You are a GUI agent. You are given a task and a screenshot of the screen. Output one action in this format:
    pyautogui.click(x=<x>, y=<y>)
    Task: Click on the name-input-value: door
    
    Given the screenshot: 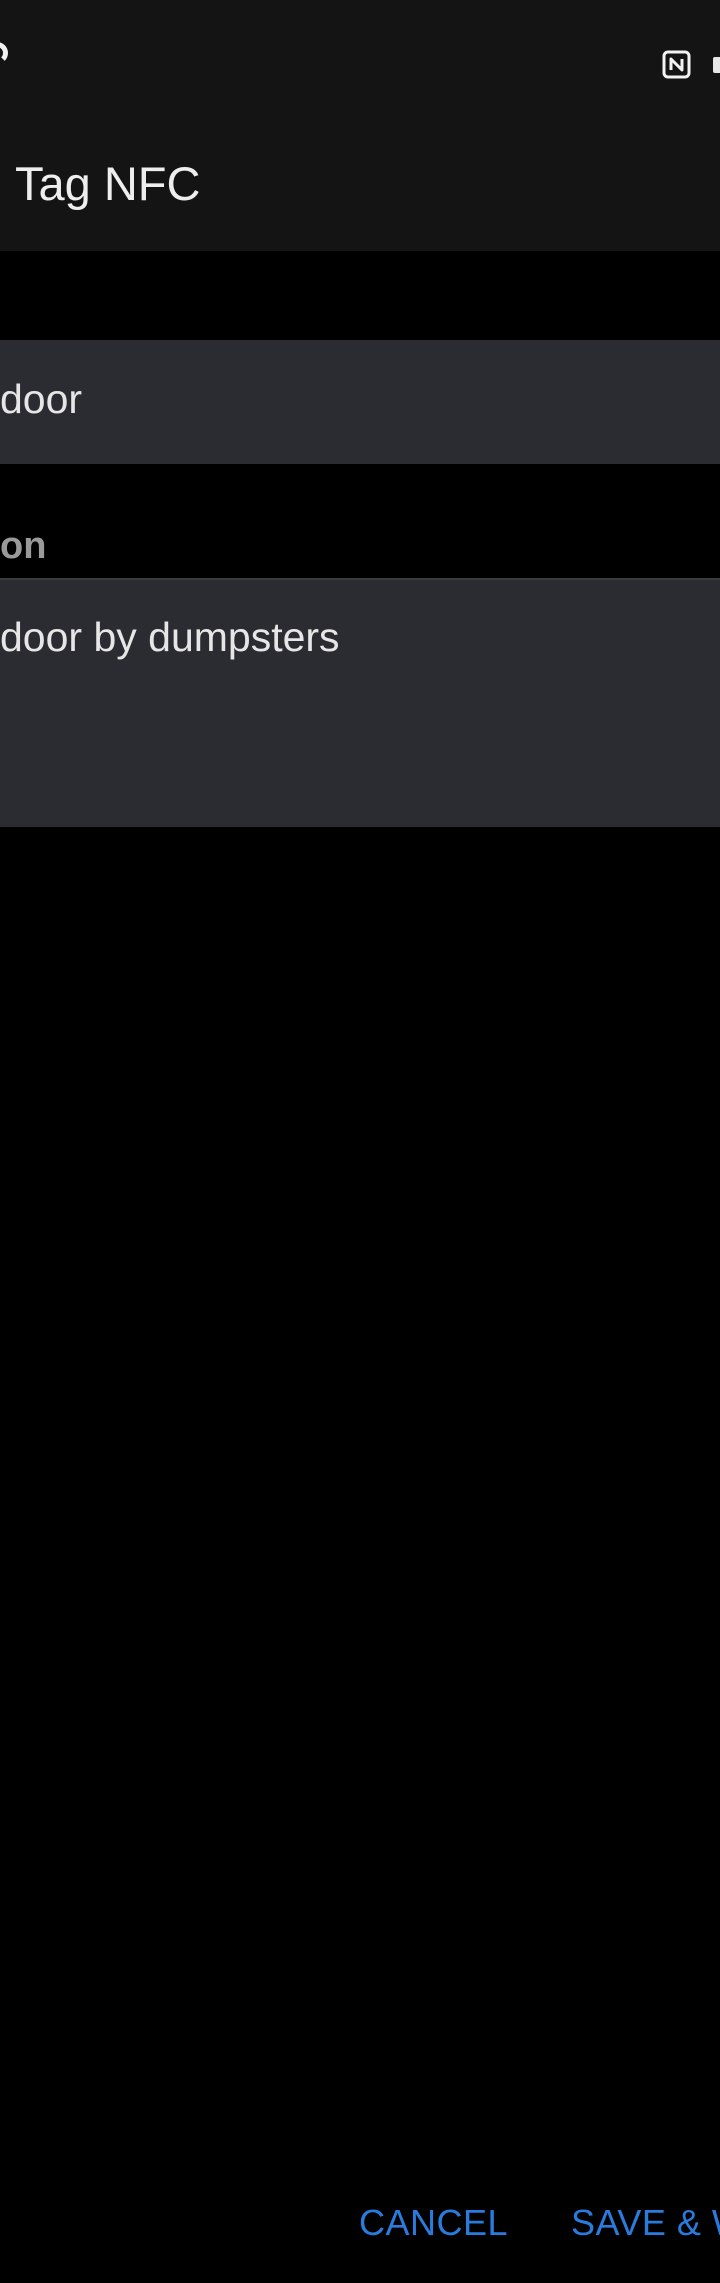 What is the action you would take?
    pyautogui.click(x=41, y=399)
    